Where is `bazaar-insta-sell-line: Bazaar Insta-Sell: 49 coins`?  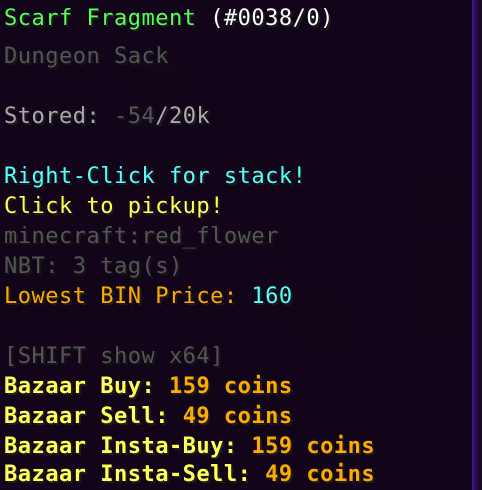 bazaar-insta-sell-line: Bazaar Insta-Sell: 49 coins is located at coordinates (189, 475).